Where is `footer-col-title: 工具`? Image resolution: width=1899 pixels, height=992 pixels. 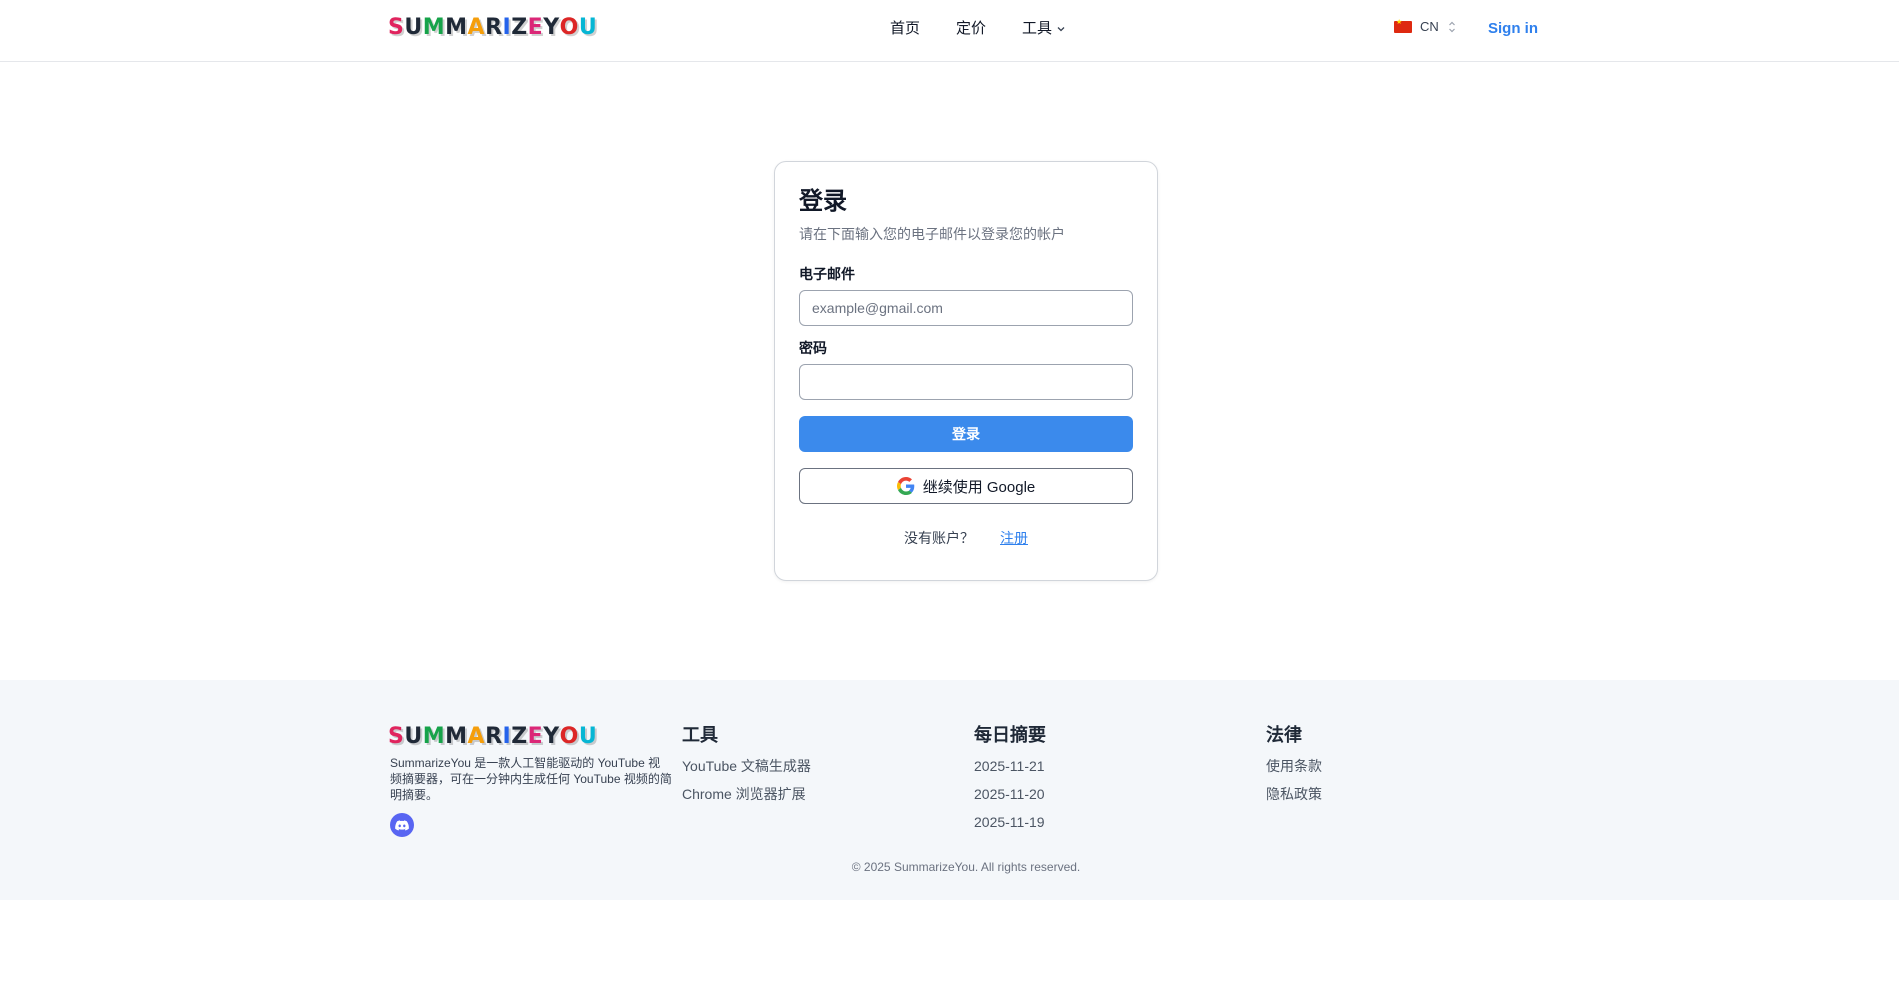 footer-col-title: 工具 is located at coordinates (700, 735).